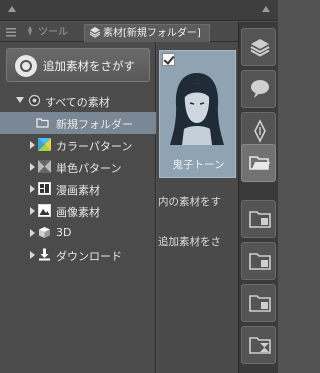 Image resolution: width=320 pixels, height=373 pixels. I want to click on tree-item-all-materials: すべての素材, so click(78, 101).